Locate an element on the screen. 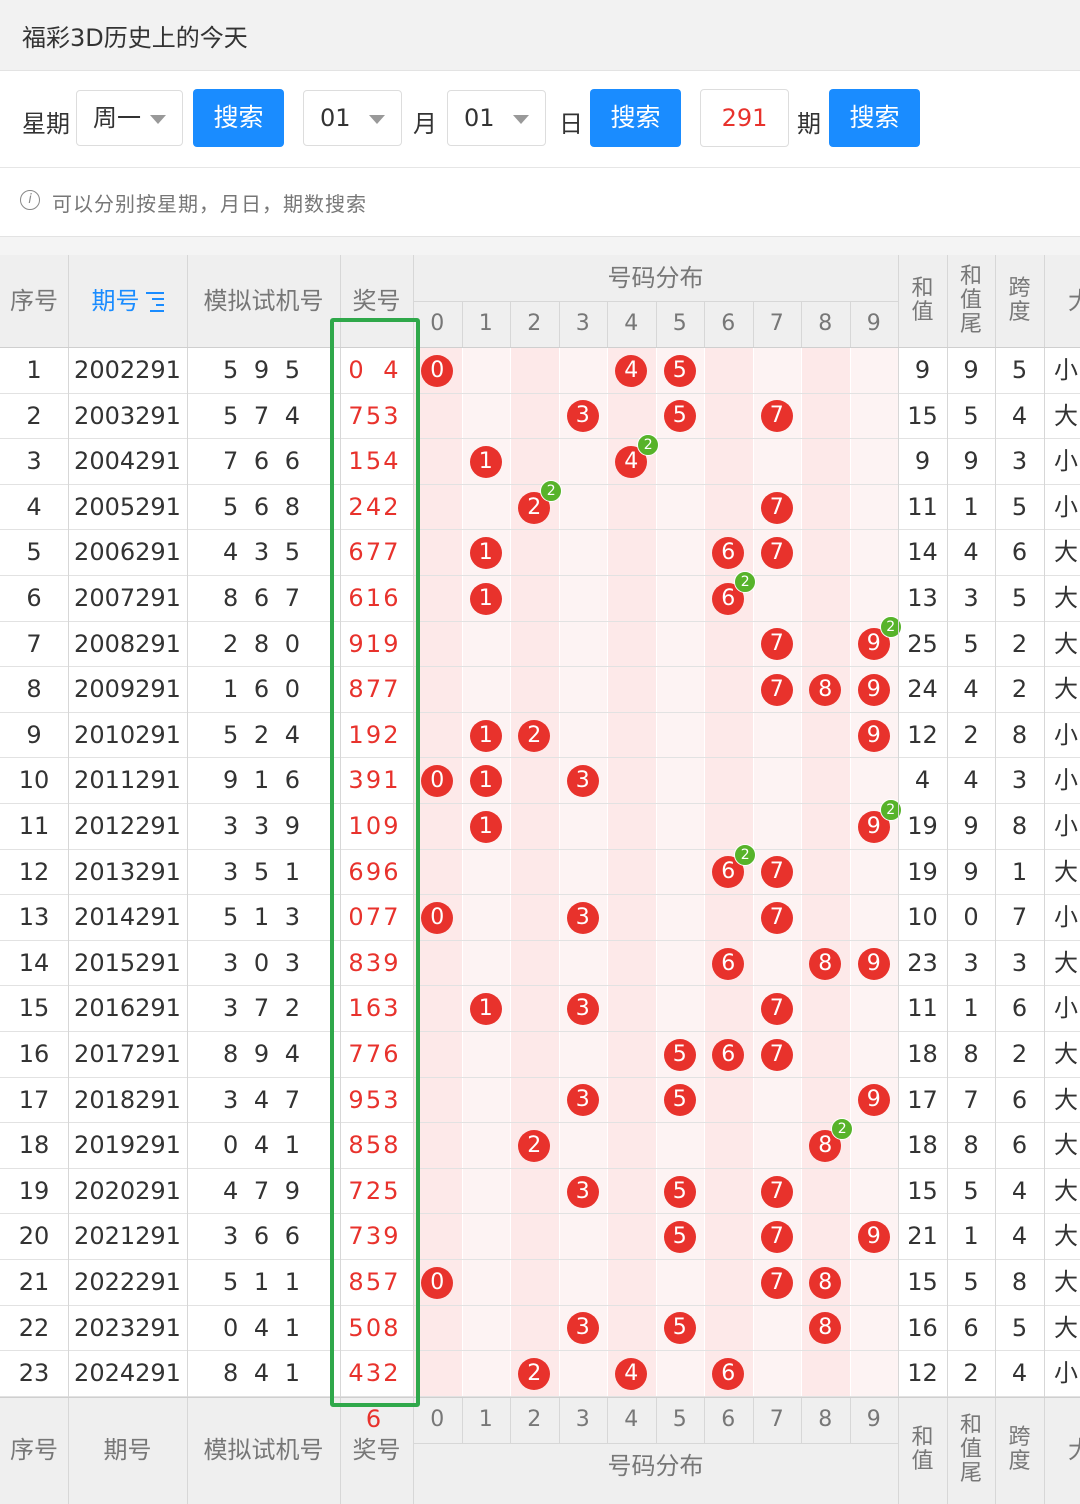  weekday-select: 周一 is located at coordinates (129, 118).